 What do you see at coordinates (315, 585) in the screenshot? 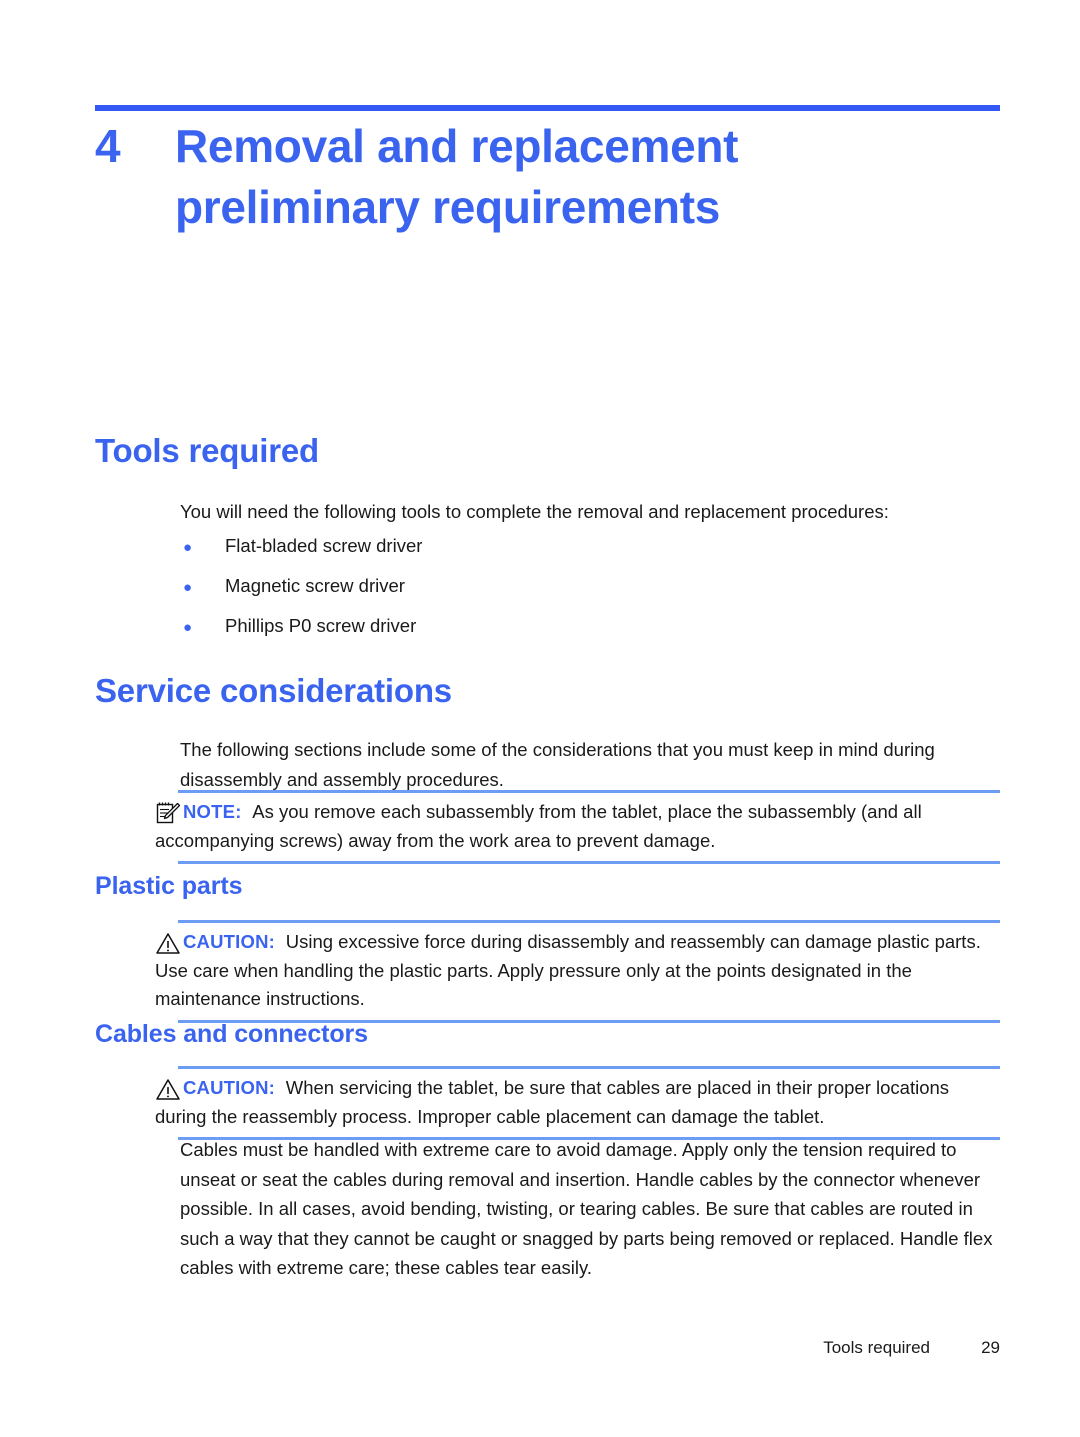
I see `list-item-label: Magnetic screw driver` at bounding box center [315, 585].